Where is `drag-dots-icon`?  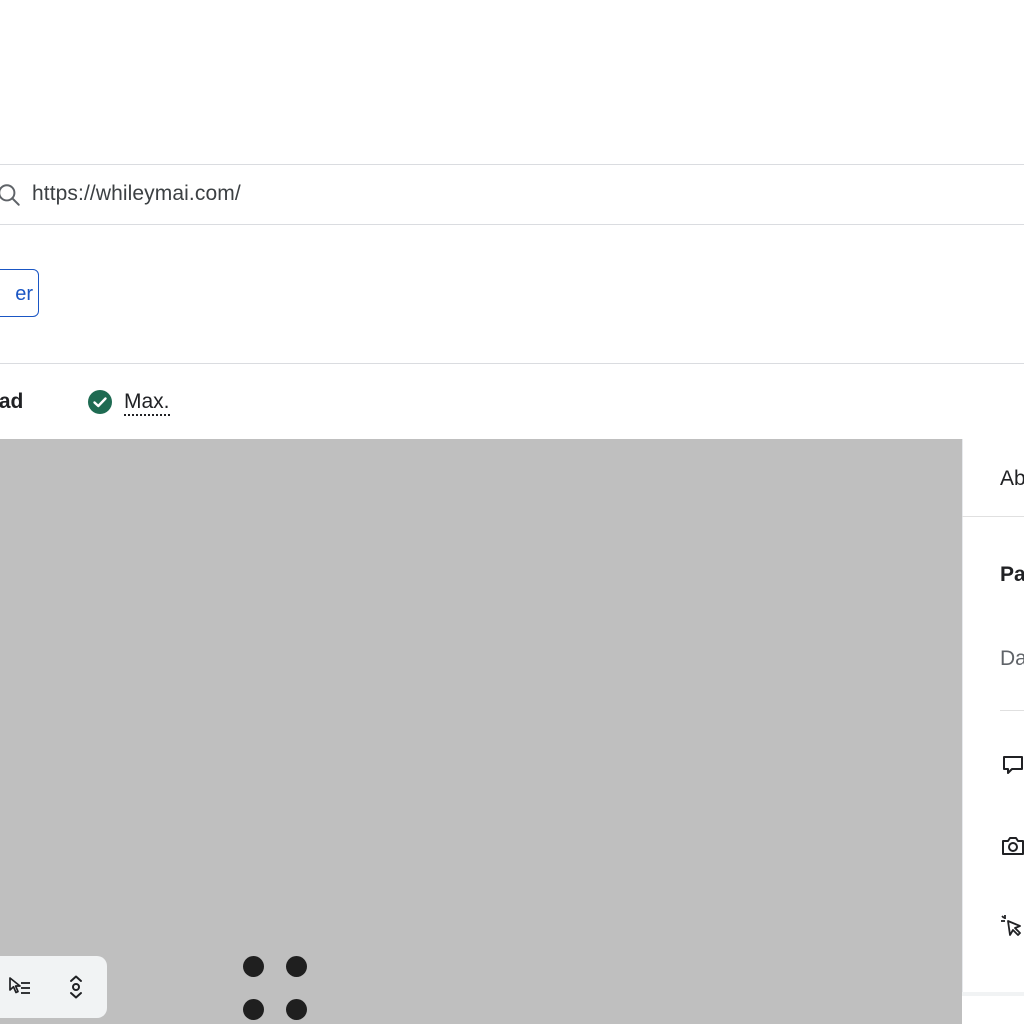
drag-dots-icon is located at coordinates (277, 990).